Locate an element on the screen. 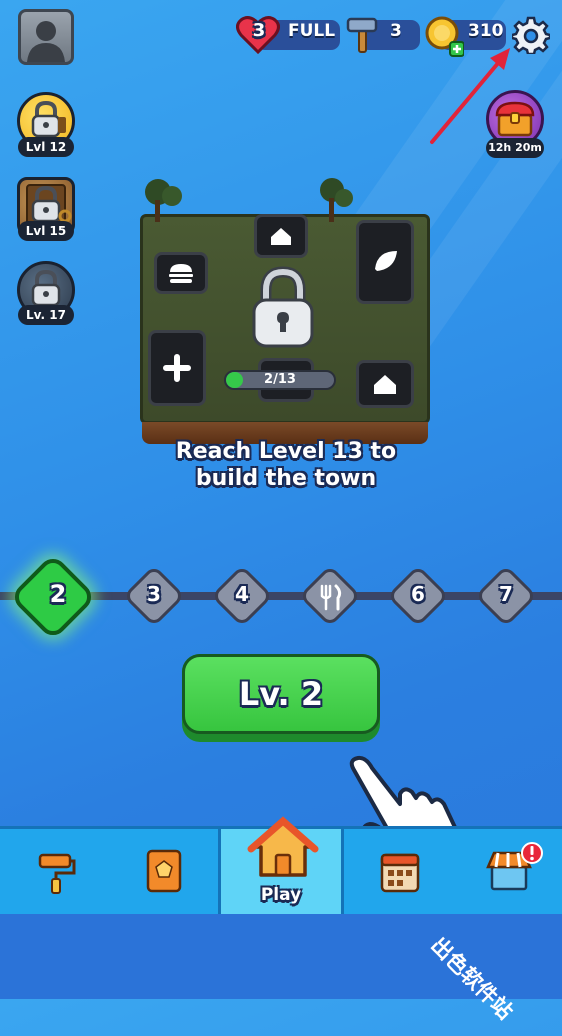 This screenshot has width=562, height=1036. profile-avatar is located at coordinates (46, 37).